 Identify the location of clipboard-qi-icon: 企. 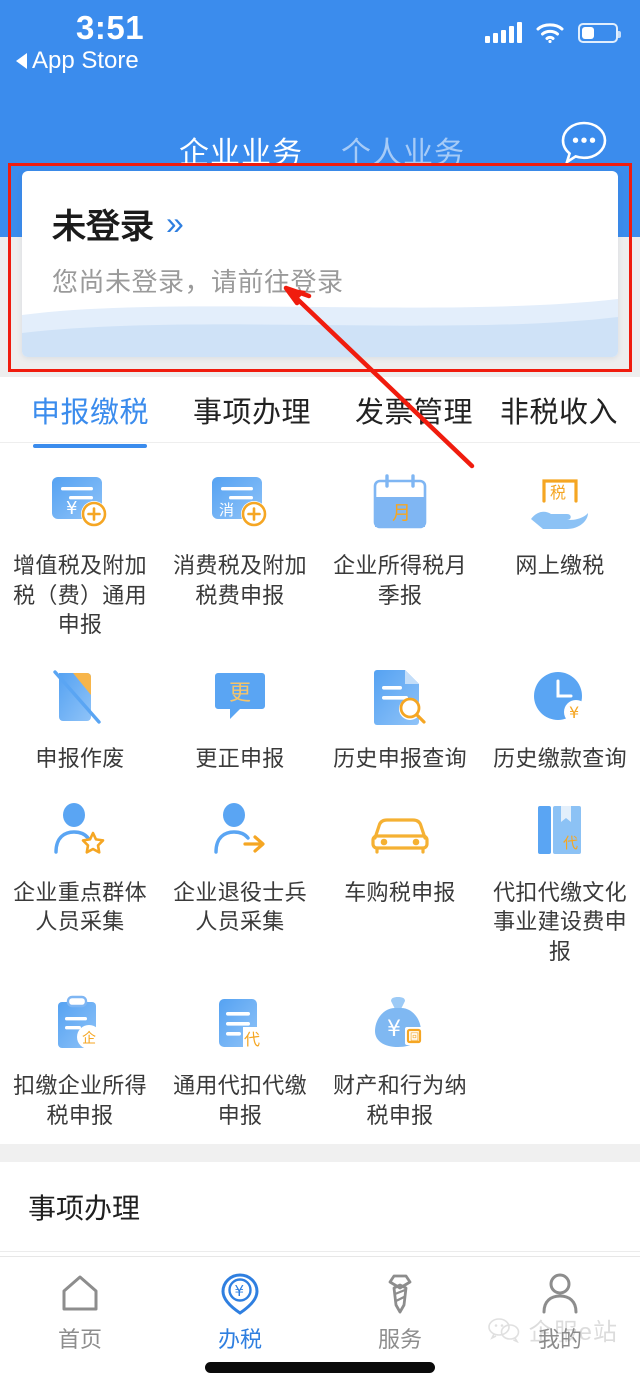
(79, 1022).